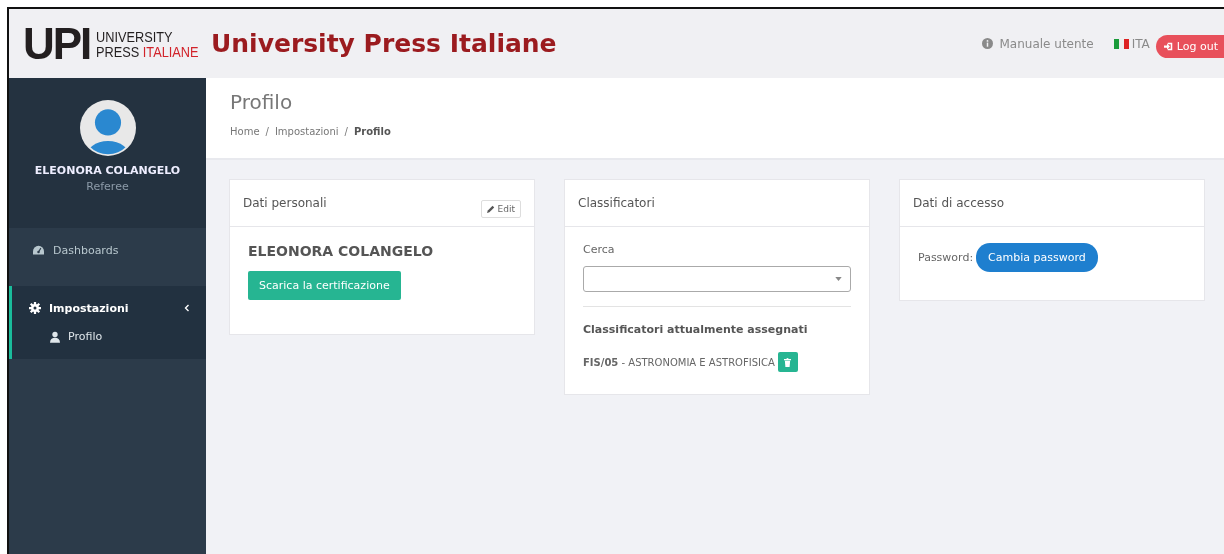  What do you see at coordinates (599, 249) in the screenshot?
I see `field-label: Cerca` at bounding box center [599, 249].